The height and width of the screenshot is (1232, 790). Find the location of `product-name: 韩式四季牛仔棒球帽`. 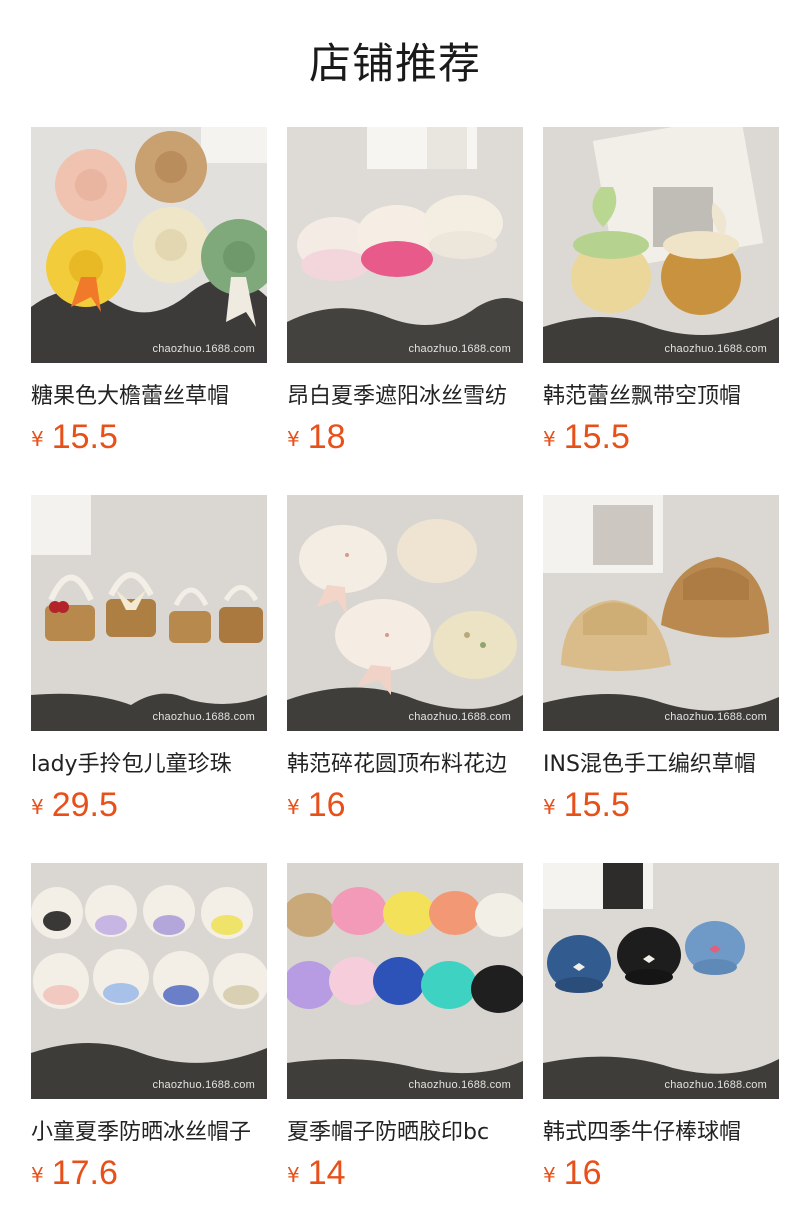

product-name: 韩式四季牛仔棒球帽 is located at coordinates (661, 1133).